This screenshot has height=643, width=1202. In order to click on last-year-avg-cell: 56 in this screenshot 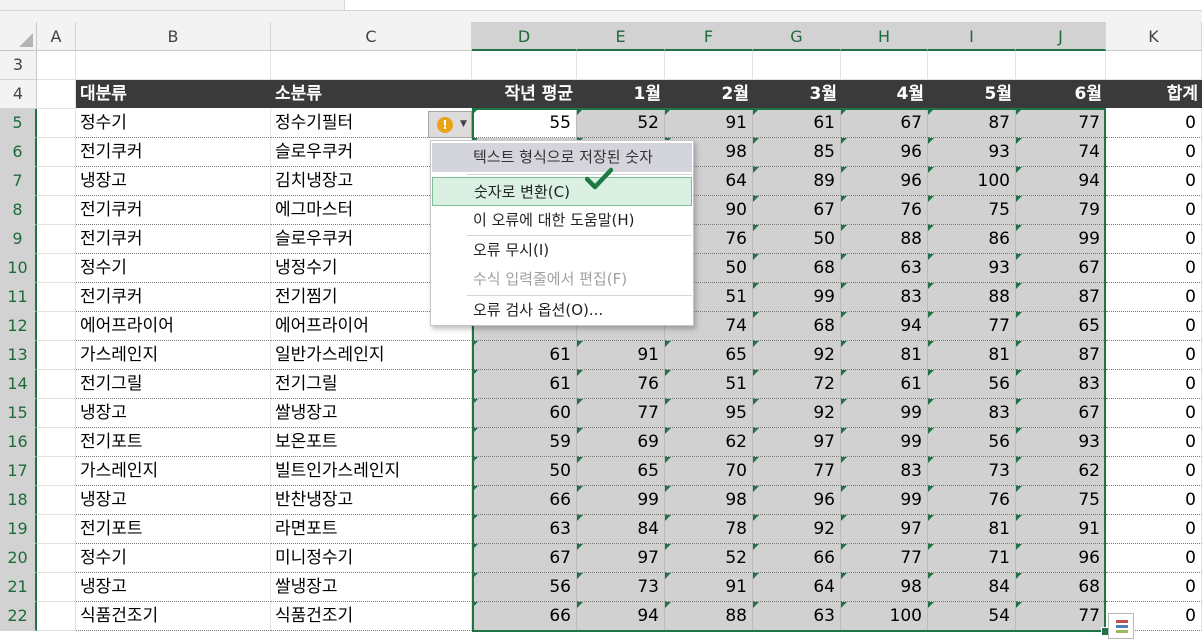, I will do `click(524, 587)`.